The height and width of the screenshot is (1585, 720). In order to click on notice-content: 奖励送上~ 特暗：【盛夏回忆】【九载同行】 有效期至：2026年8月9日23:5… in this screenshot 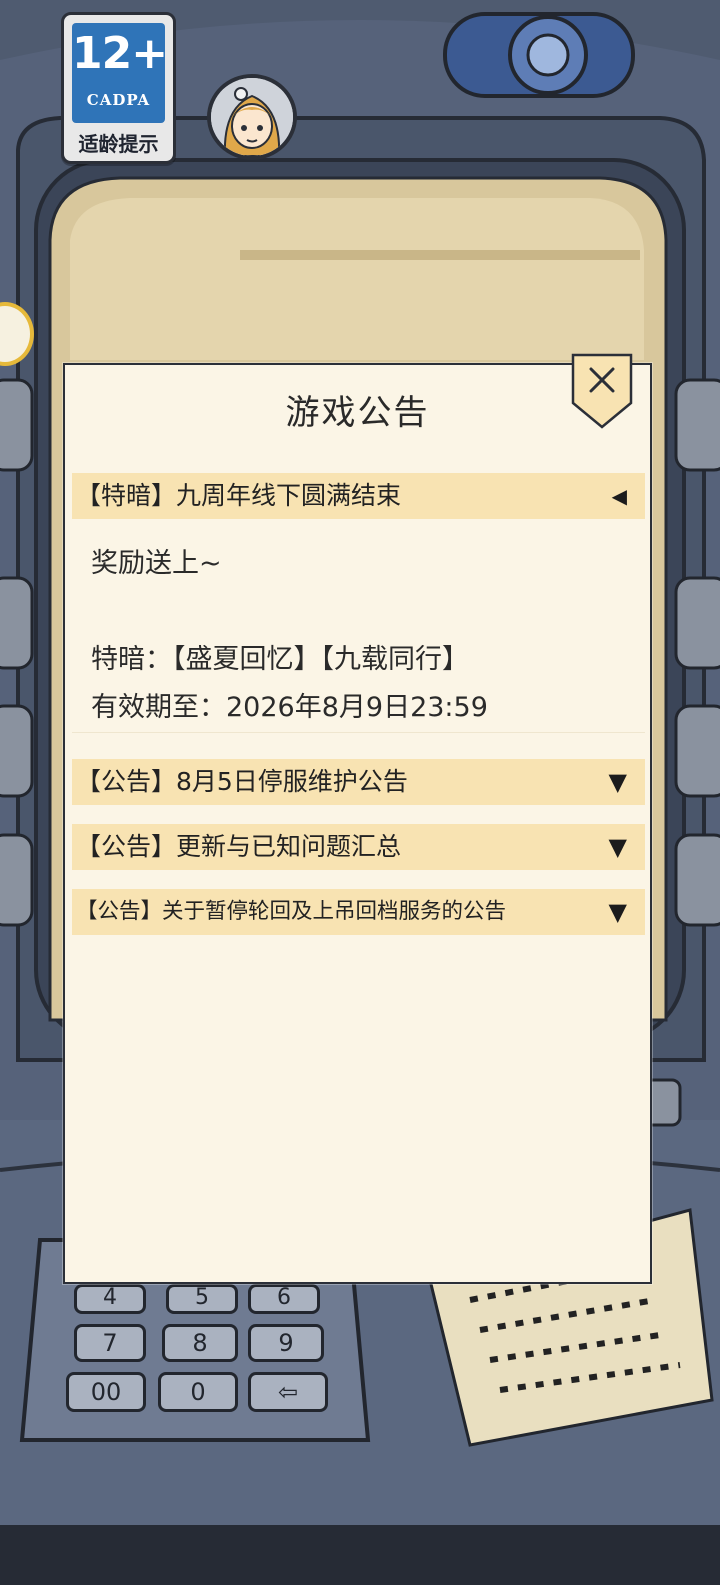, I will do `click(358, 626)`.